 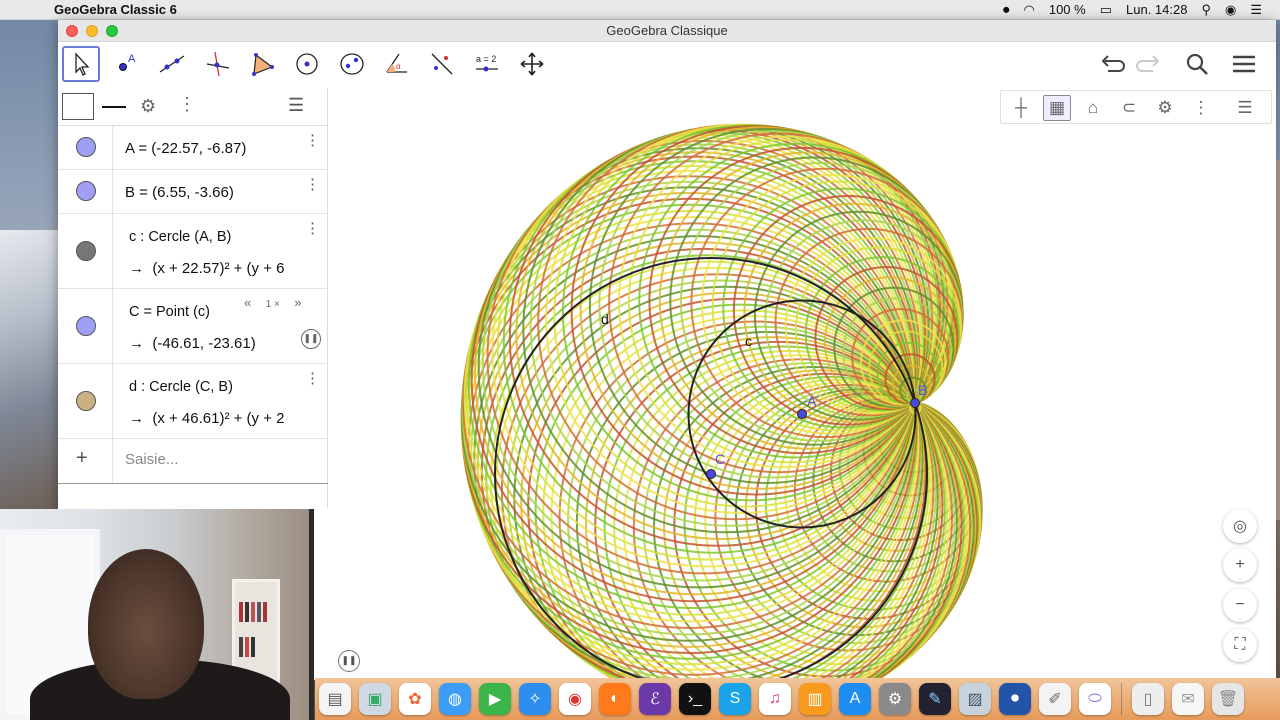 I want to click on circle-icon, so click(x=307, y=64).